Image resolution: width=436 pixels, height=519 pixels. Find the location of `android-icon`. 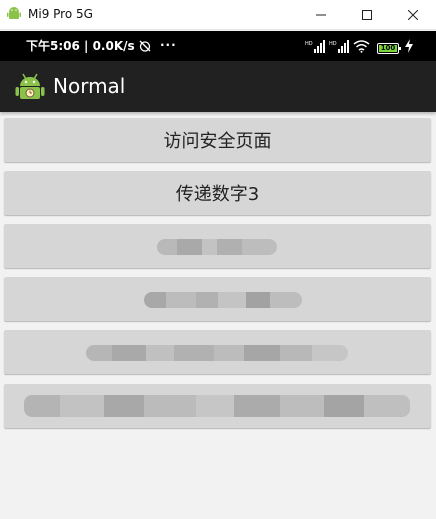

android-icon is located at coordinates (14, 13).